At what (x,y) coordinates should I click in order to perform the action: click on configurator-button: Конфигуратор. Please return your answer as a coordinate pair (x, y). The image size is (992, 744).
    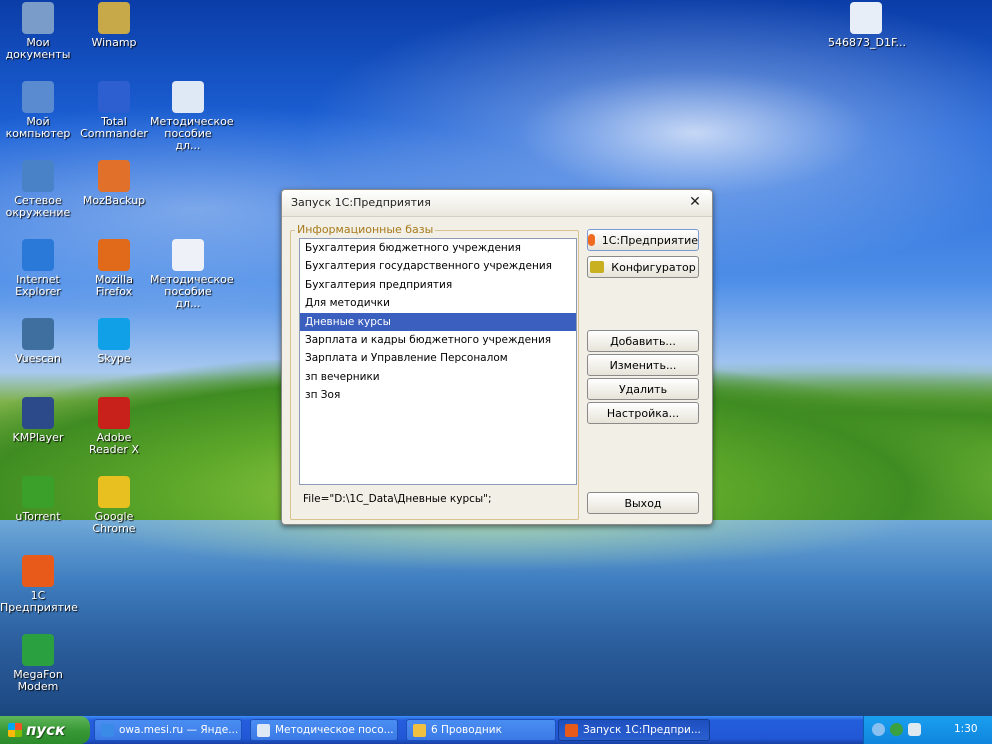
    Looking at the image, I should click on (643, 267).